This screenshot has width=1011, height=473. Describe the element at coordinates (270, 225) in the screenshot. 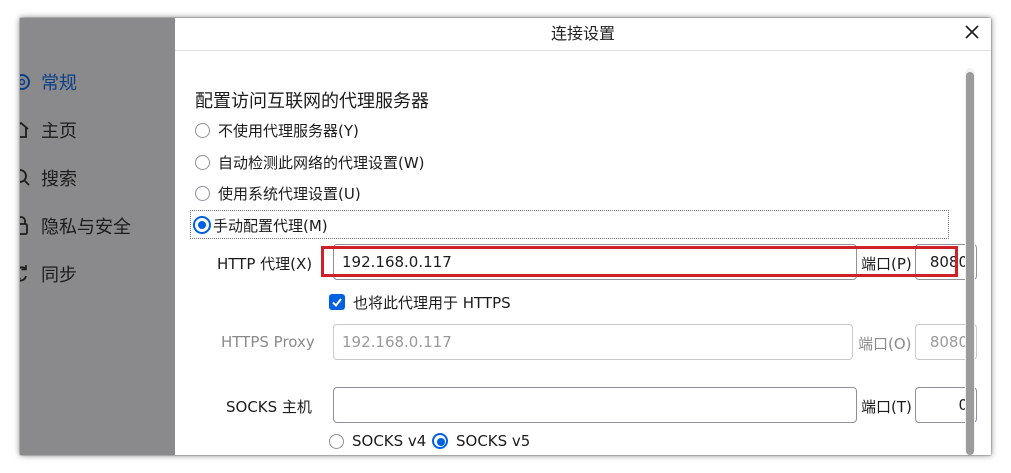

I see `radio-label: 手动配置代理(M)` at that location.